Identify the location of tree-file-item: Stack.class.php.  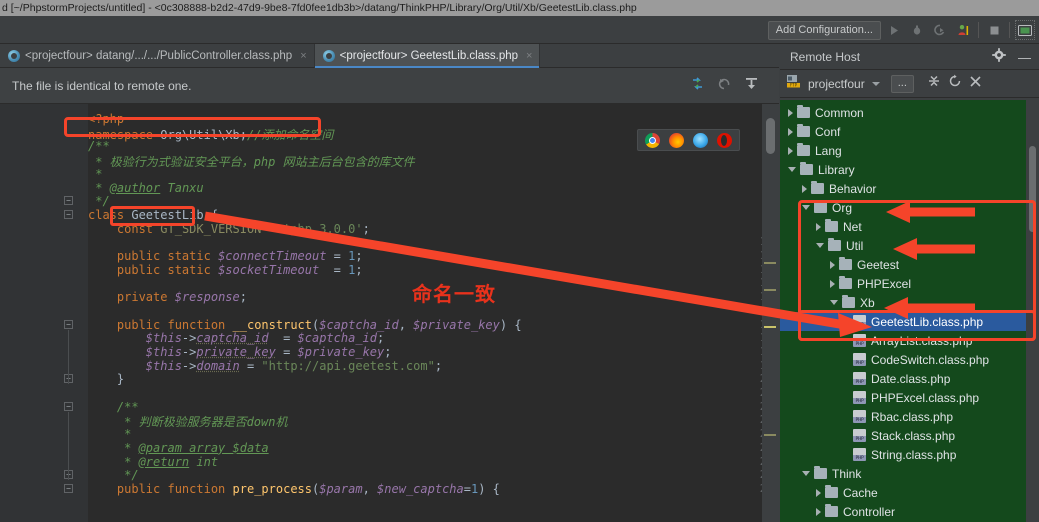
(903, 435).